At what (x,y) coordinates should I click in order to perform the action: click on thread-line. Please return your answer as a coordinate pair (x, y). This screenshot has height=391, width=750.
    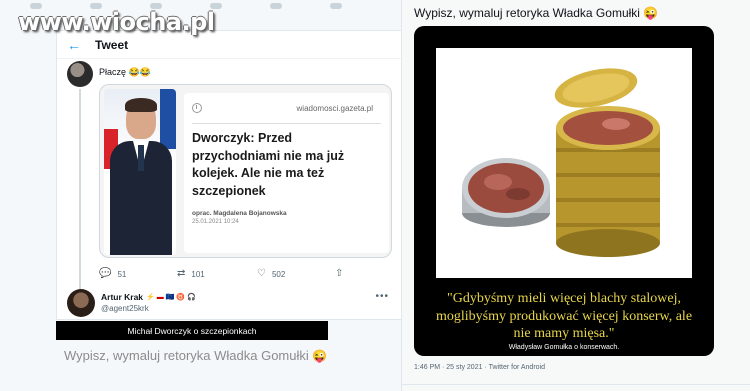
    Looking at the image, I should click on (80, 200).